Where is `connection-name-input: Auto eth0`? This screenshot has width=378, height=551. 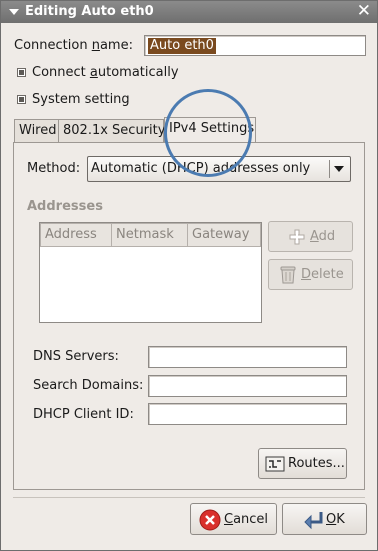
connection-name-input: Auto eth0 is located at coordinates (255, 45).